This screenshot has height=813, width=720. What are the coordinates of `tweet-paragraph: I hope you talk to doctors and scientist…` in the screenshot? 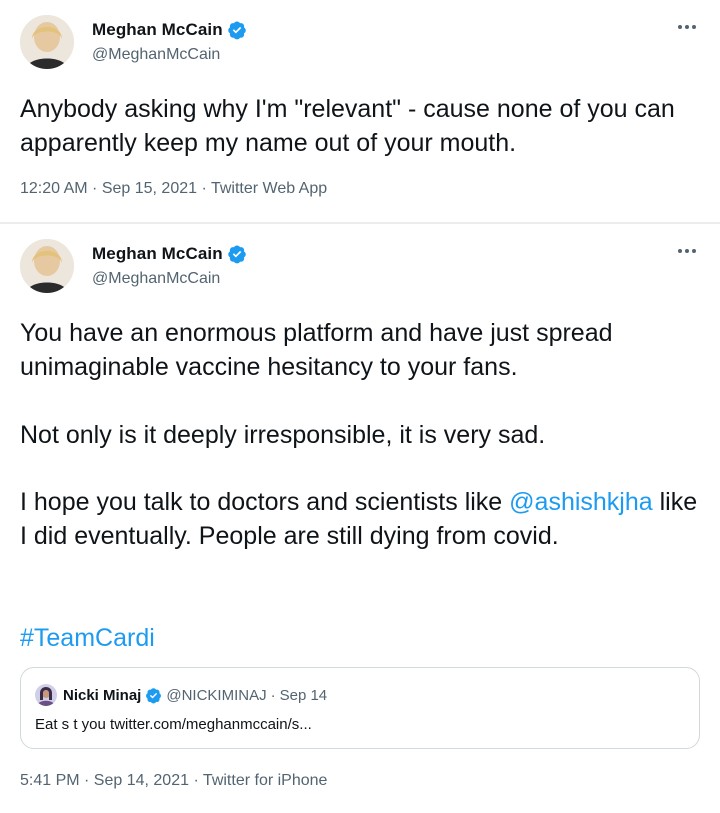 It's located at (365, 519).